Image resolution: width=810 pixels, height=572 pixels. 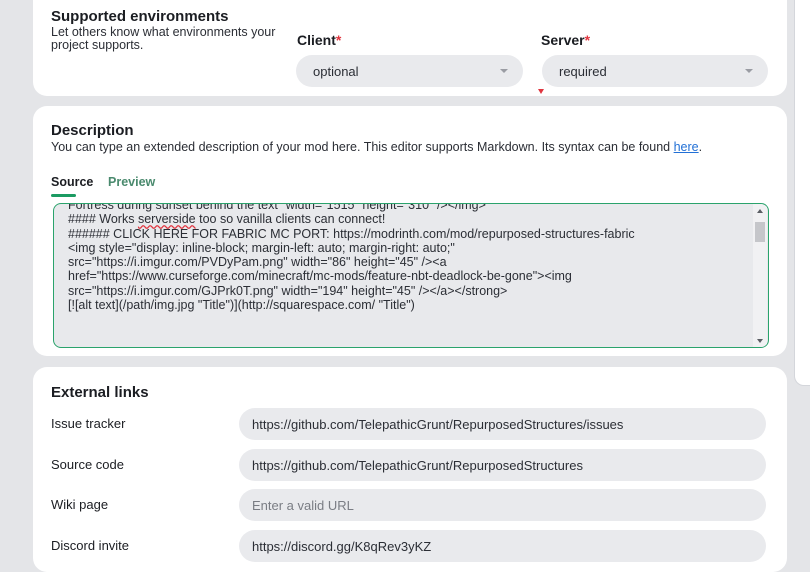 I want to click on discord-invite-row: Discord invite, so click(x=410, y=546).